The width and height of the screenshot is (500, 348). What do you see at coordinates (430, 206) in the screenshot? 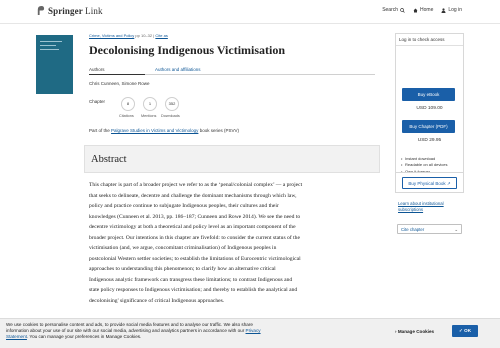
I see `institutional-subscriptions-link: Learn about institutional subscriptions` at bounding box center [430, 206].